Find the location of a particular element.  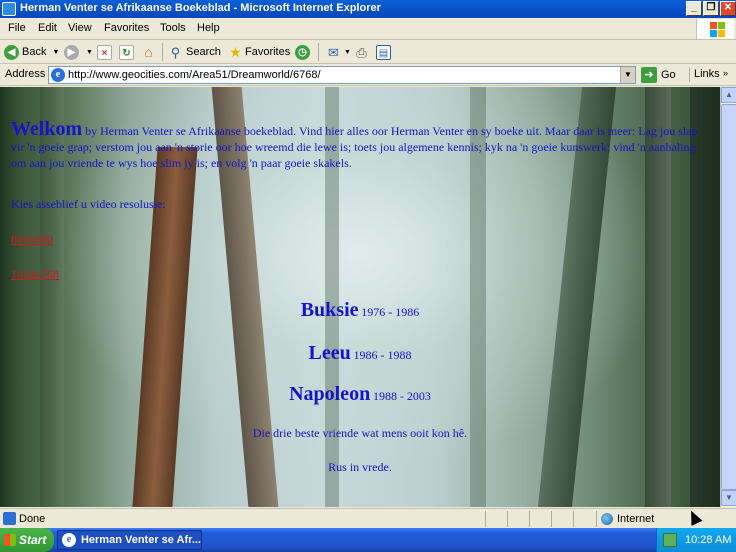

home-button: ⌂ is located at coordinates (148, 52).